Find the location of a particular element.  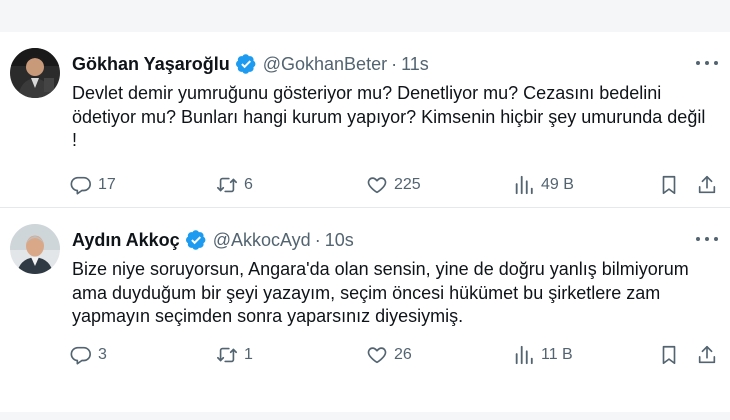

author-name: Aydın Akkoç is located at coordinates (126, 240).